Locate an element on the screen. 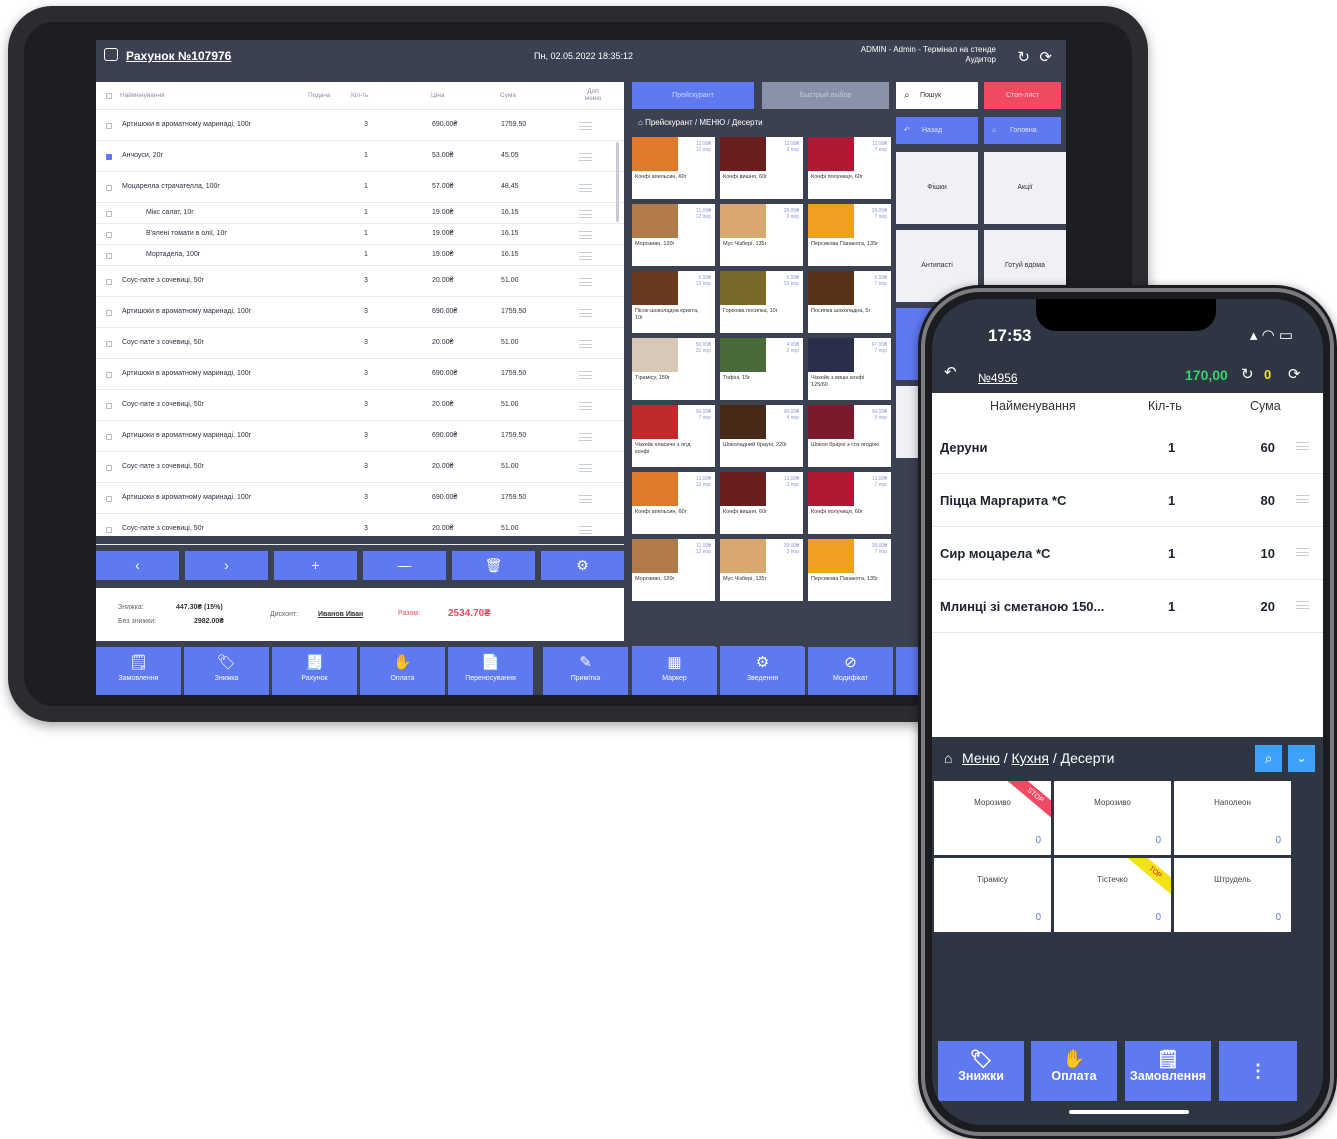 Image resolution: width=1337 pixels, height=1139 pixels. product-tile: 6.00₴ 33 пор Горіхова посипка, 10г is located at coordinates (761, 302).